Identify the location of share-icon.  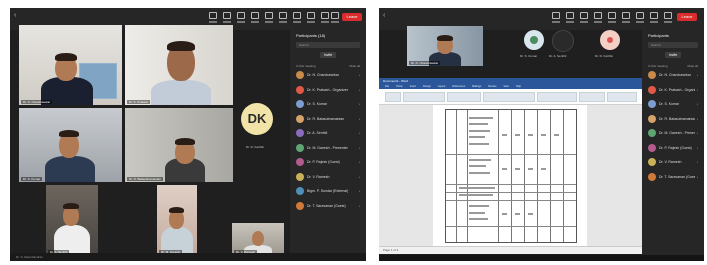
(334, 18).